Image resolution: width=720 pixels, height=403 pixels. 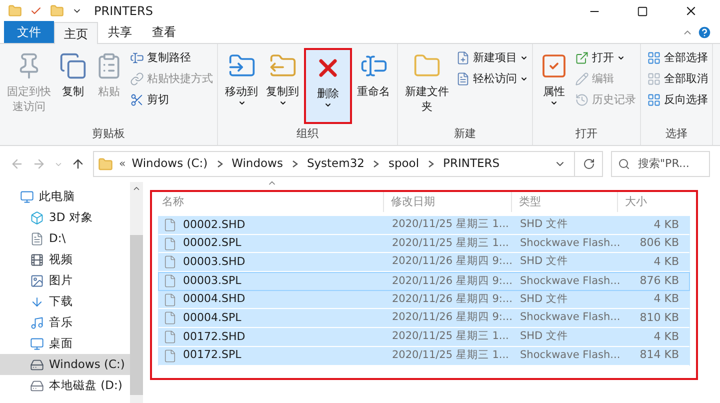 What do you see at coordinates (212, 355) in the screenshot?
I see `file-name: 00172.SPL` at bounding box center [212, 355].